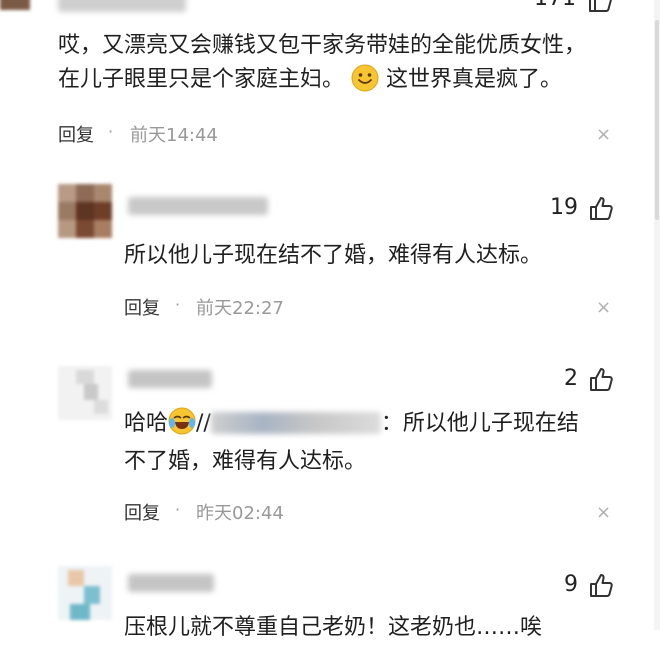 This screenshot has height=646, width=660. What do you see at coordinates (564, 207) in the screenshot?
I see `like-count: 19` at bounding box center [564, 207].